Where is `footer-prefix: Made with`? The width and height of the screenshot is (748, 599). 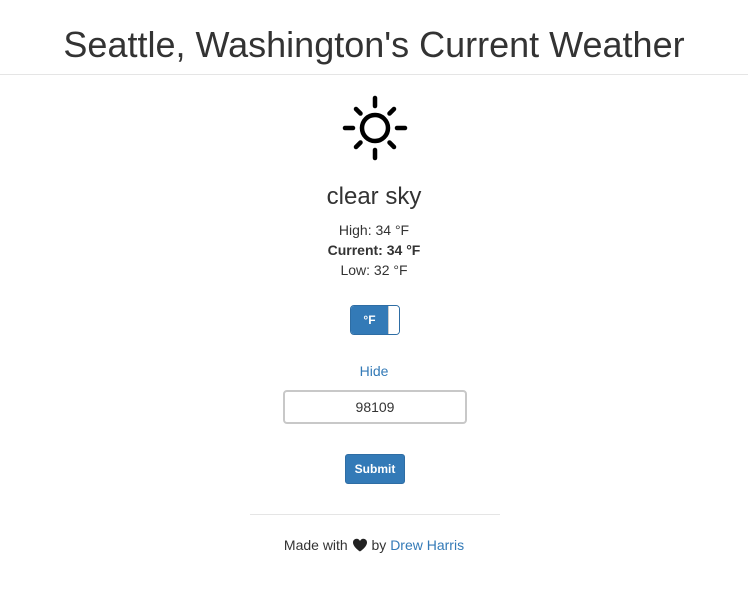
footer-prefix: Made with is located at coordinates (315, 545).